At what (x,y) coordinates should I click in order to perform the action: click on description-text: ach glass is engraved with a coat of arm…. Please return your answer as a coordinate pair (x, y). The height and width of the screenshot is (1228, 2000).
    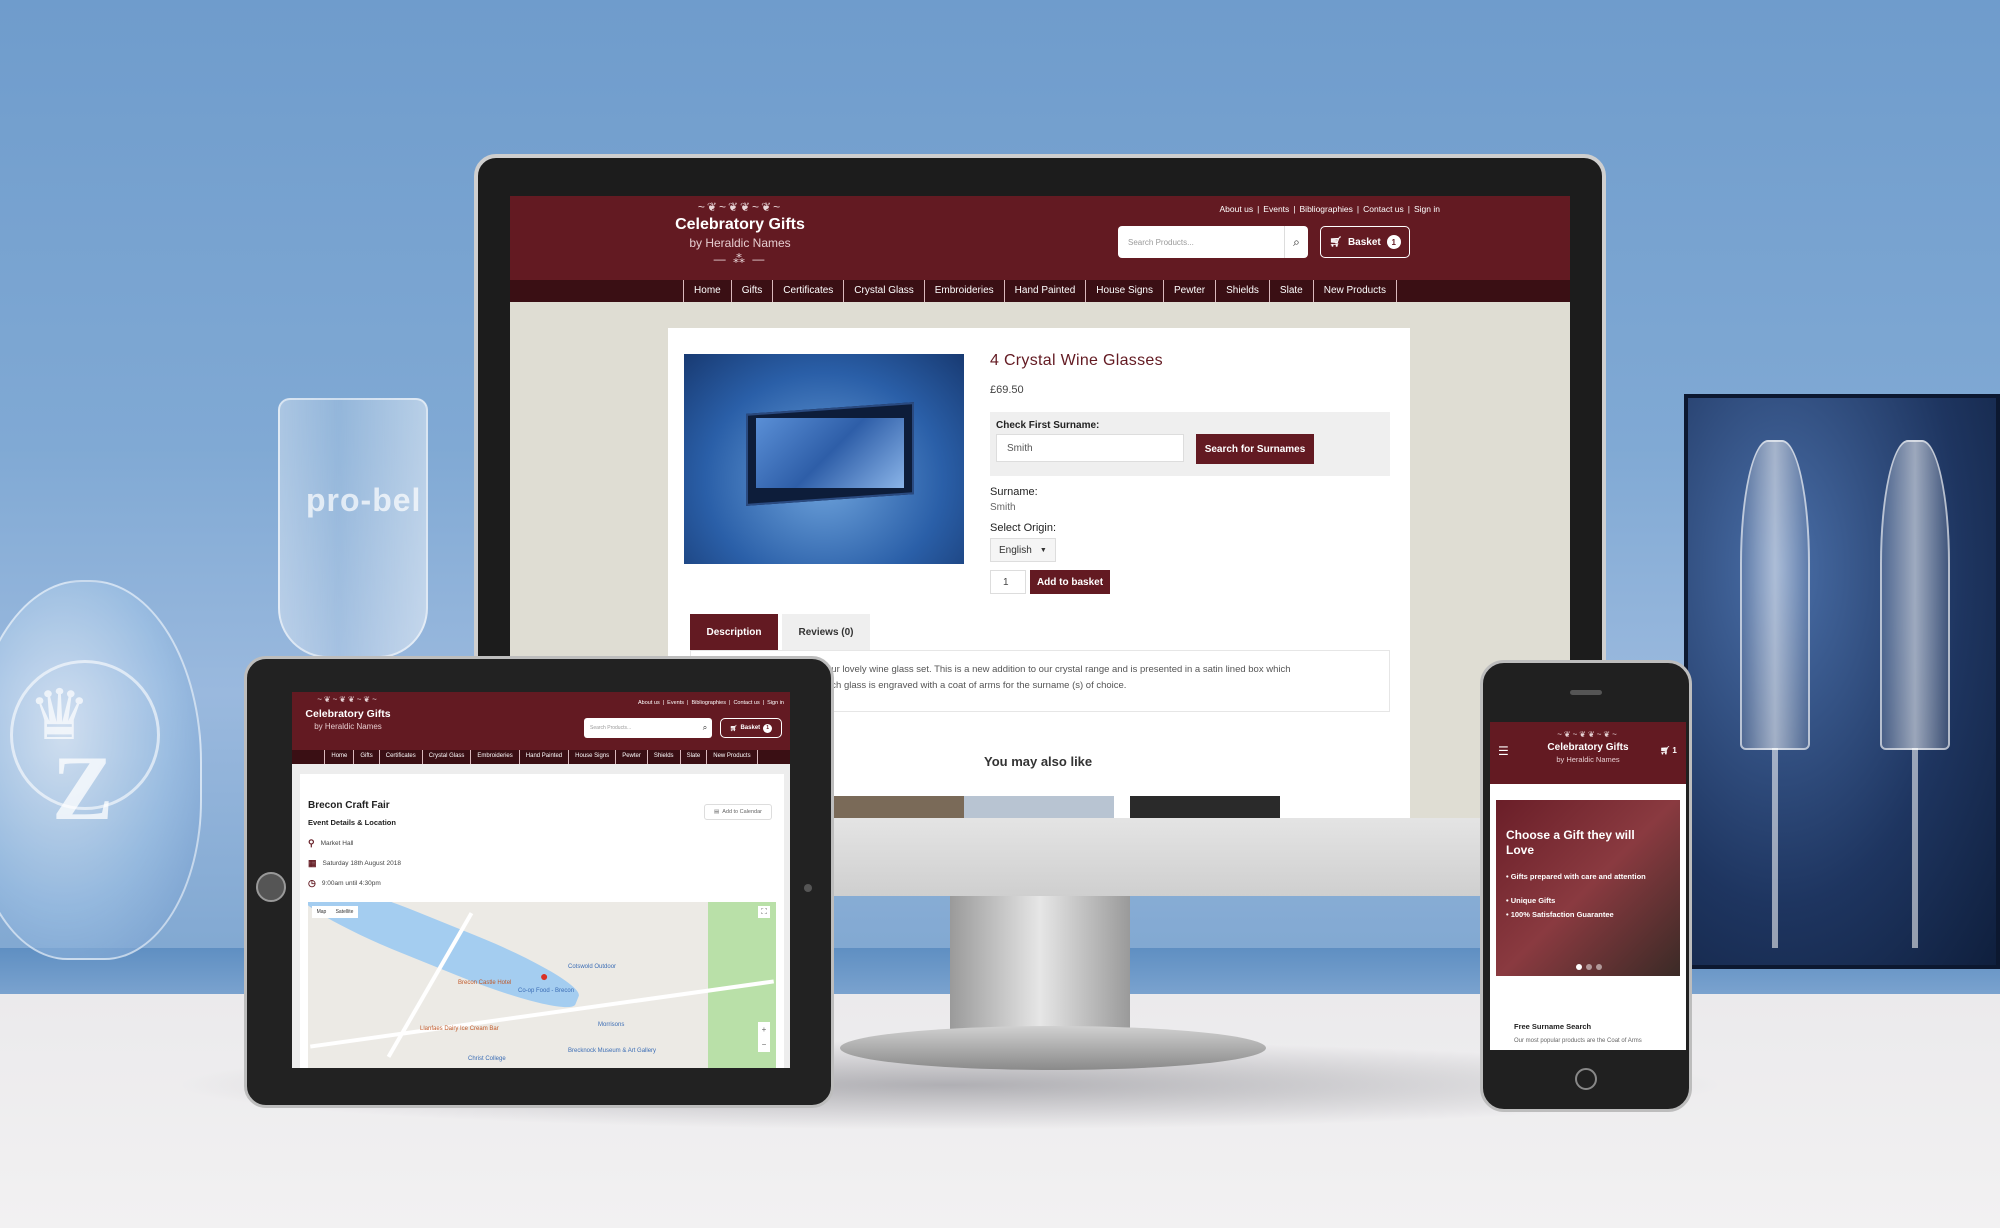
    Looking at the image, I should click on (976, 685).